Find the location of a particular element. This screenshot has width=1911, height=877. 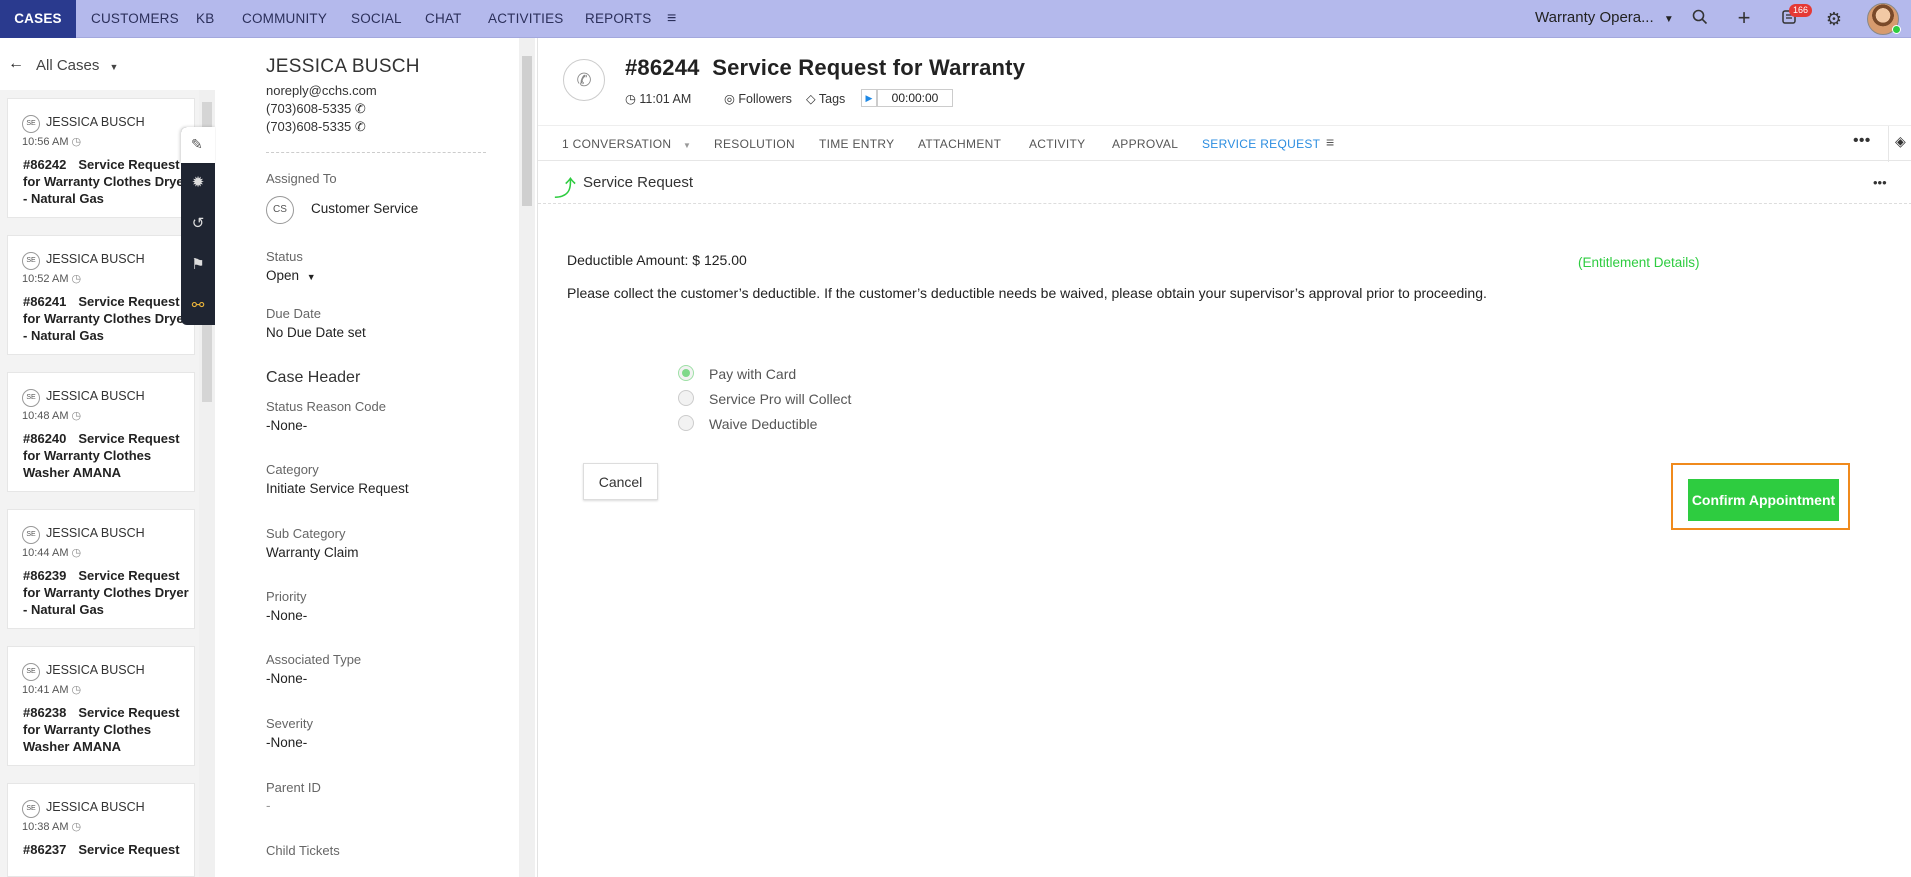

tab-activity: ACTIVITY is located at coordinates (1057, 144).